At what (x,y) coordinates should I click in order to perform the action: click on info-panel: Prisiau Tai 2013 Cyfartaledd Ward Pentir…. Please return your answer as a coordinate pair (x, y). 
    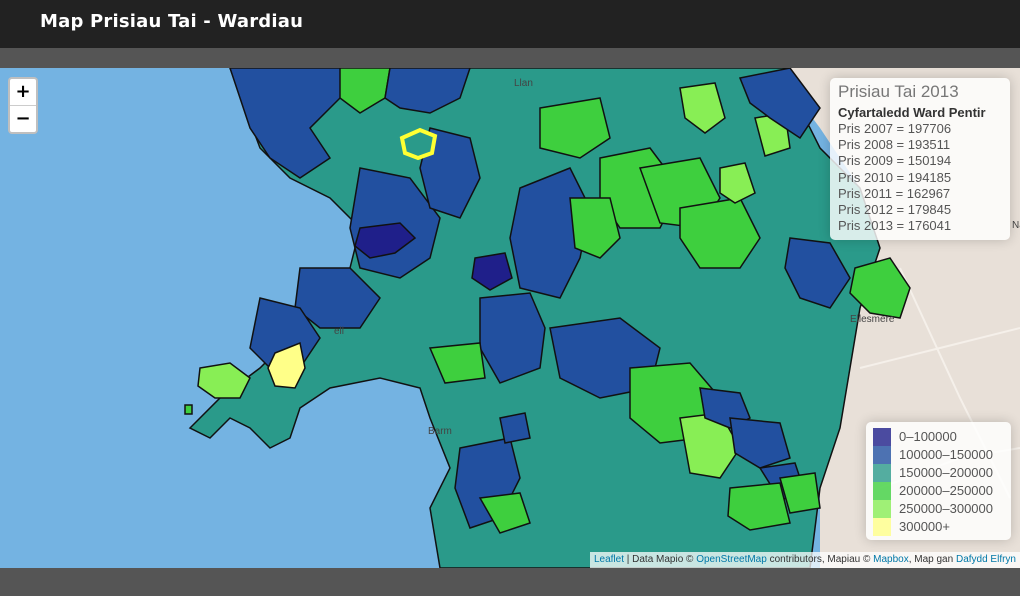
    Looking at the image, I should click on (920, 159).